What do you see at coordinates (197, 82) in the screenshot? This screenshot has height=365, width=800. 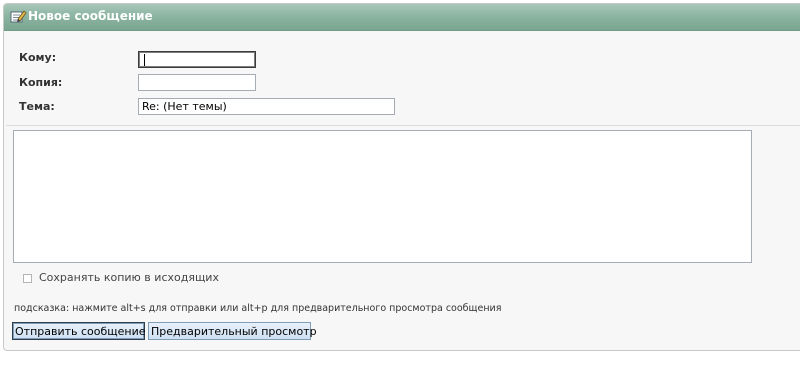 I see `cc-field` at bounding box center [197, 82].